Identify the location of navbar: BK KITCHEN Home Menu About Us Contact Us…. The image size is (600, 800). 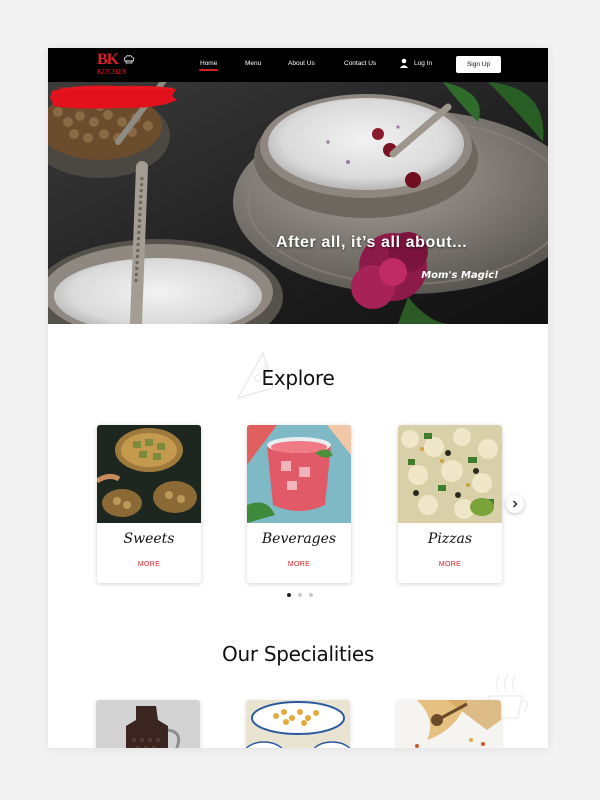
(298, 65).